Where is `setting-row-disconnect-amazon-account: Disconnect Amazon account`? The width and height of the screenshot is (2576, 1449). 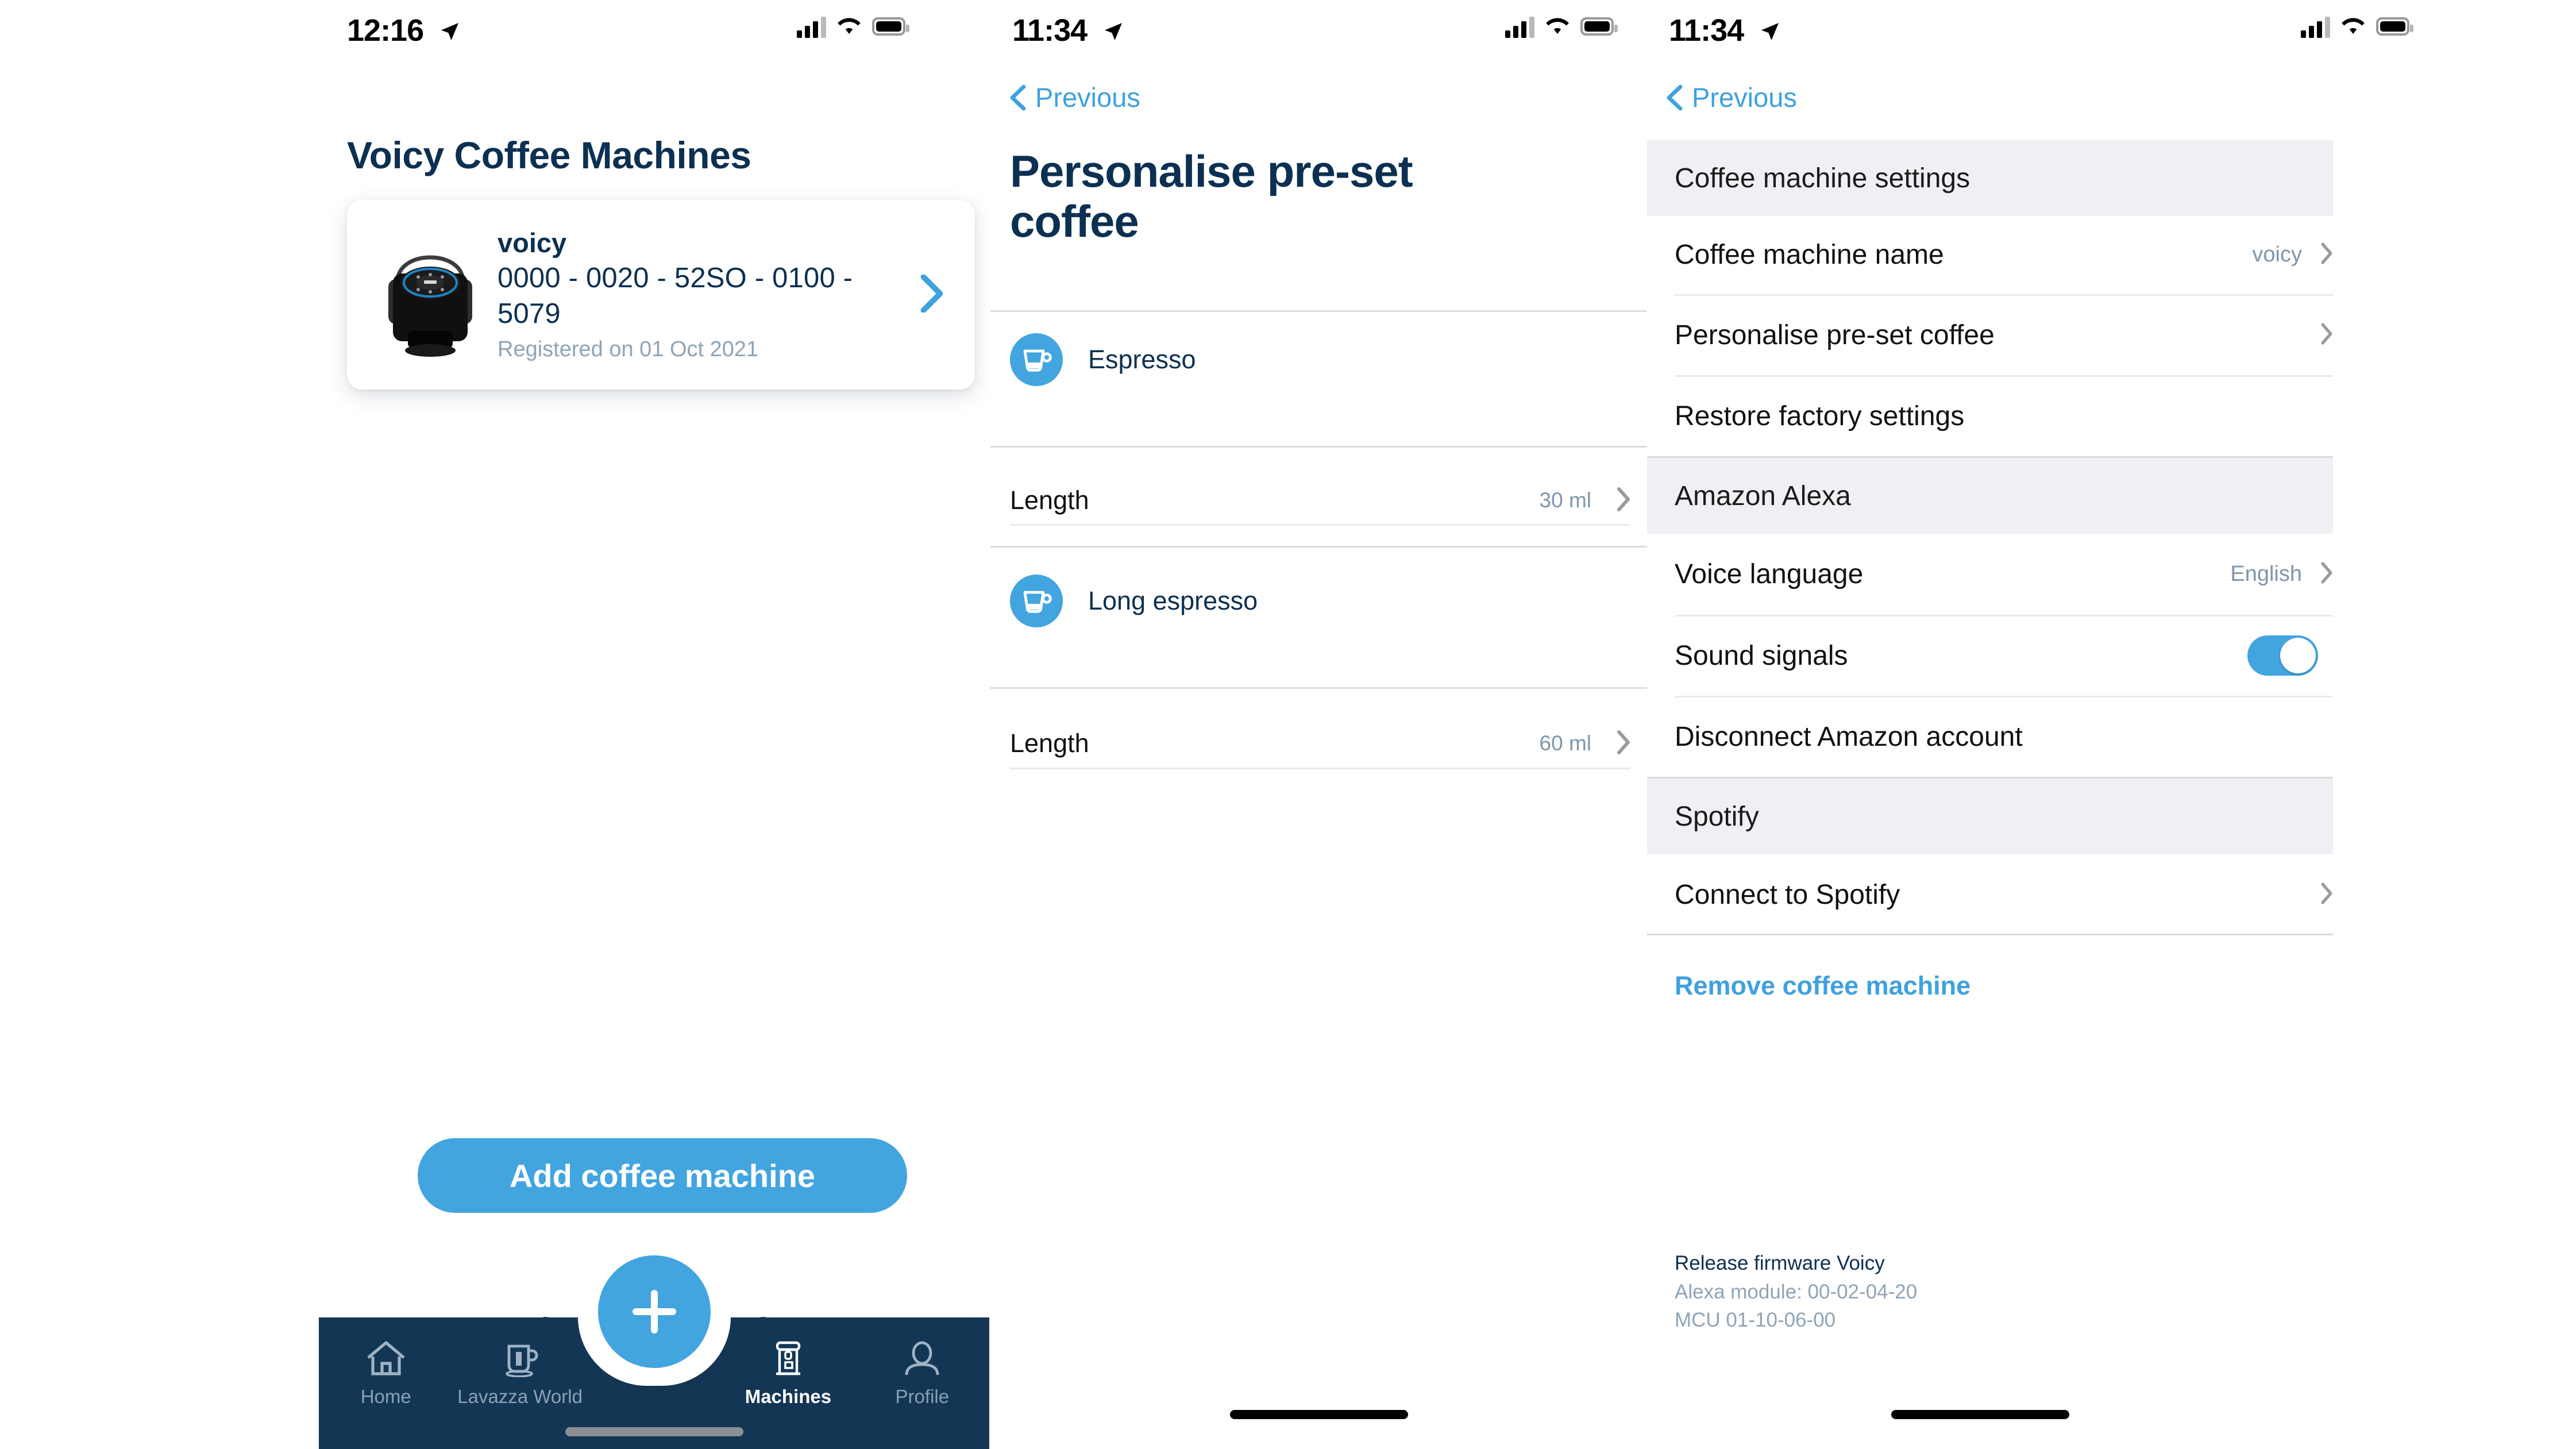
setting-row-disconnect-amazon-account: Disconnect Amazon account is located at coordinates (2004, 736).